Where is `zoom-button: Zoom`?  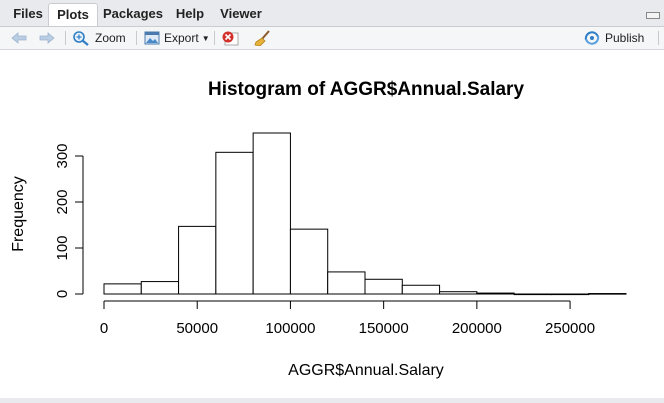
zoom-button: Zoom is located at coordinates (99, 38).